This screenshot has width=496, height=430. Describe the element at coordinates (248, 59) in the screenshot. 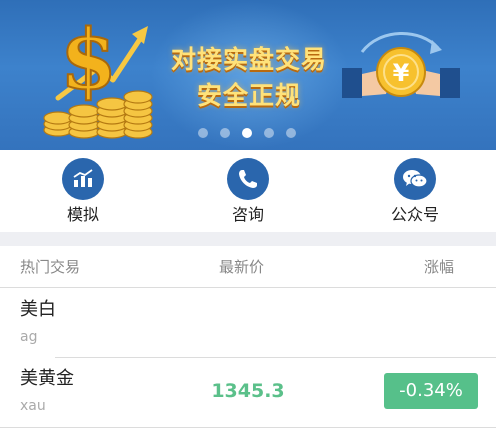

I see `banner-headline-line1: 对接实盘交易` at that location.